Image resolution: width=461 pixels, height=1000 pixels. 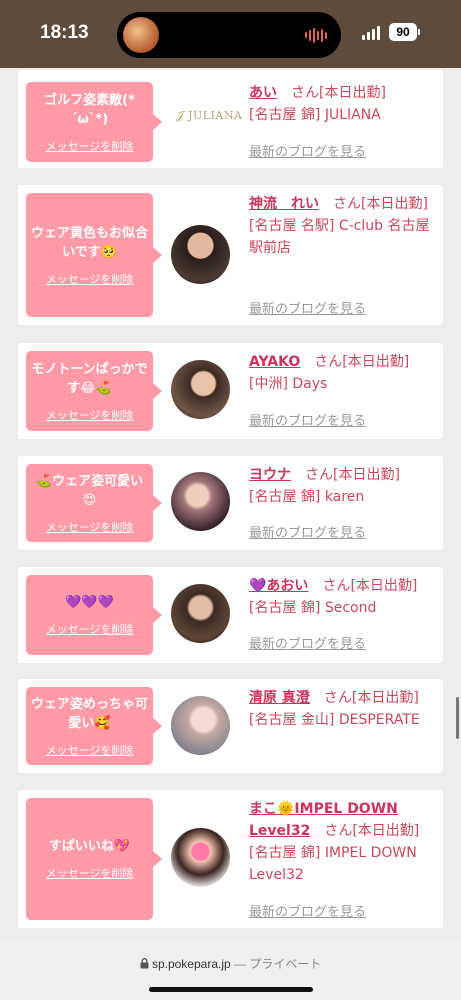 I want to click on status-bar: 18:13 90, so click(x=230, y=34).